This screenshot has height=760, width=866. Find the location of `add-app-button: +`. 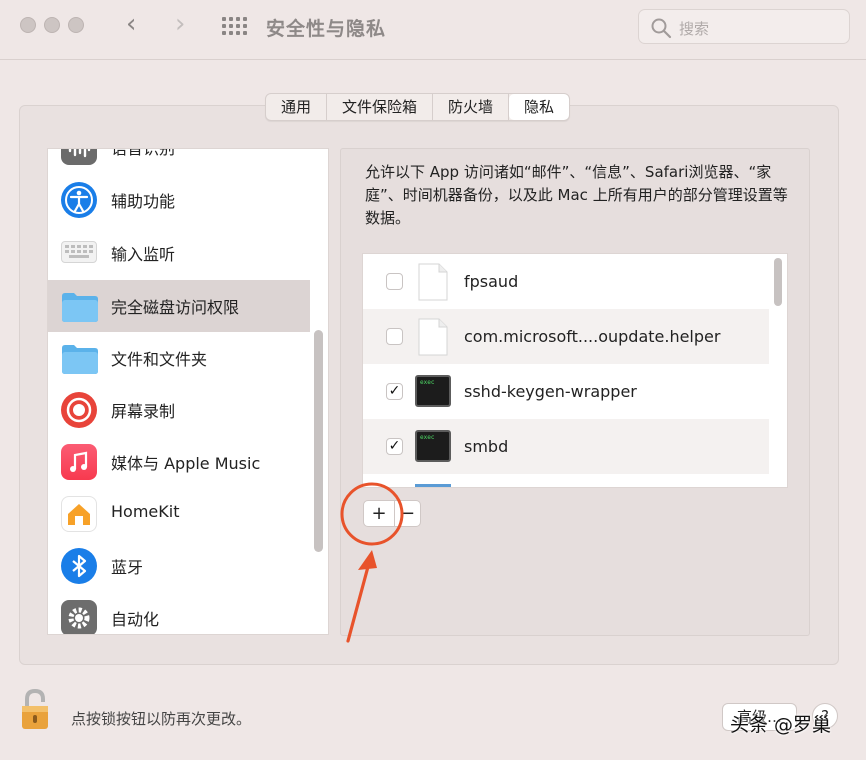

add-app-button: + is located at coordinates (379, 513).